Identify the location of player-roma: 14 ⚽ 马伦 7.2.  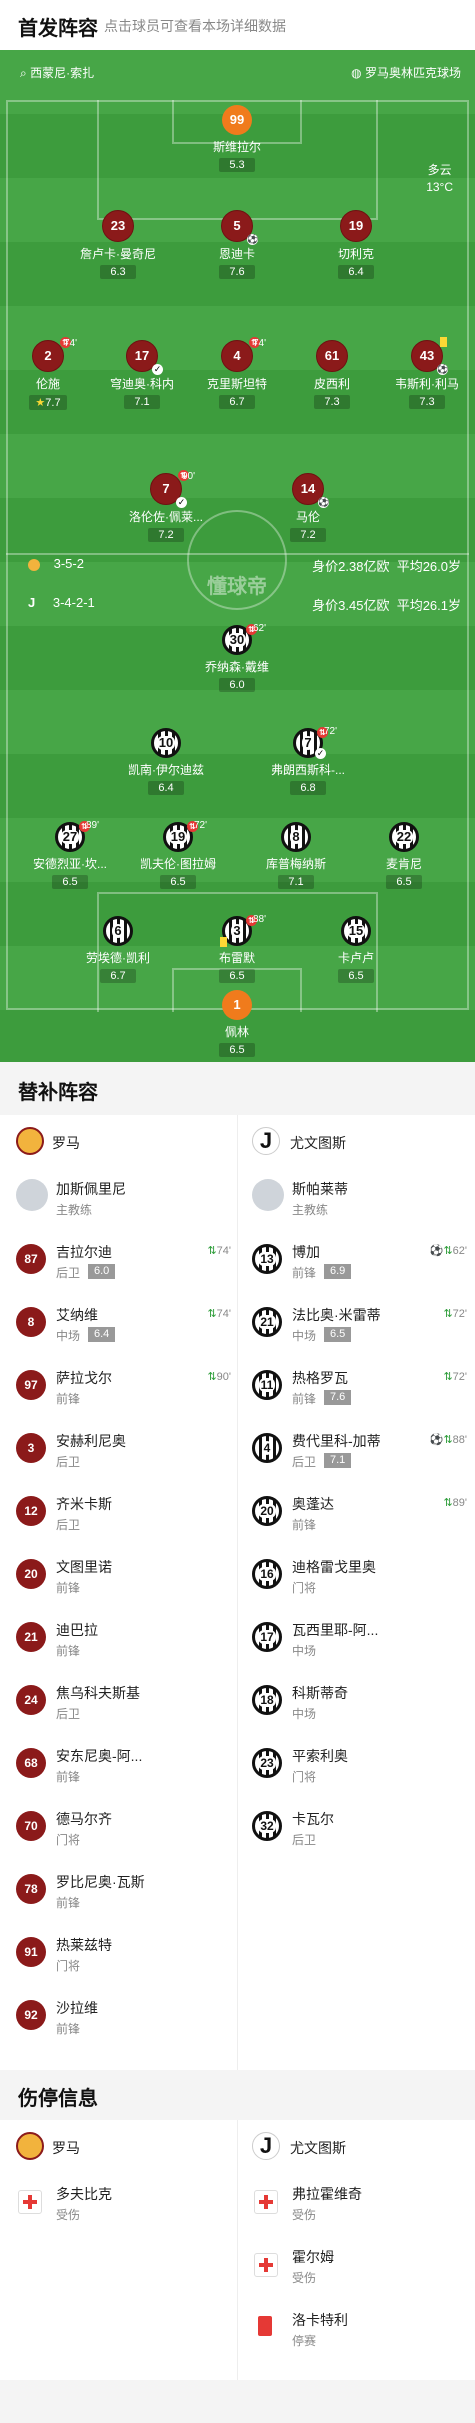
(308, 508).